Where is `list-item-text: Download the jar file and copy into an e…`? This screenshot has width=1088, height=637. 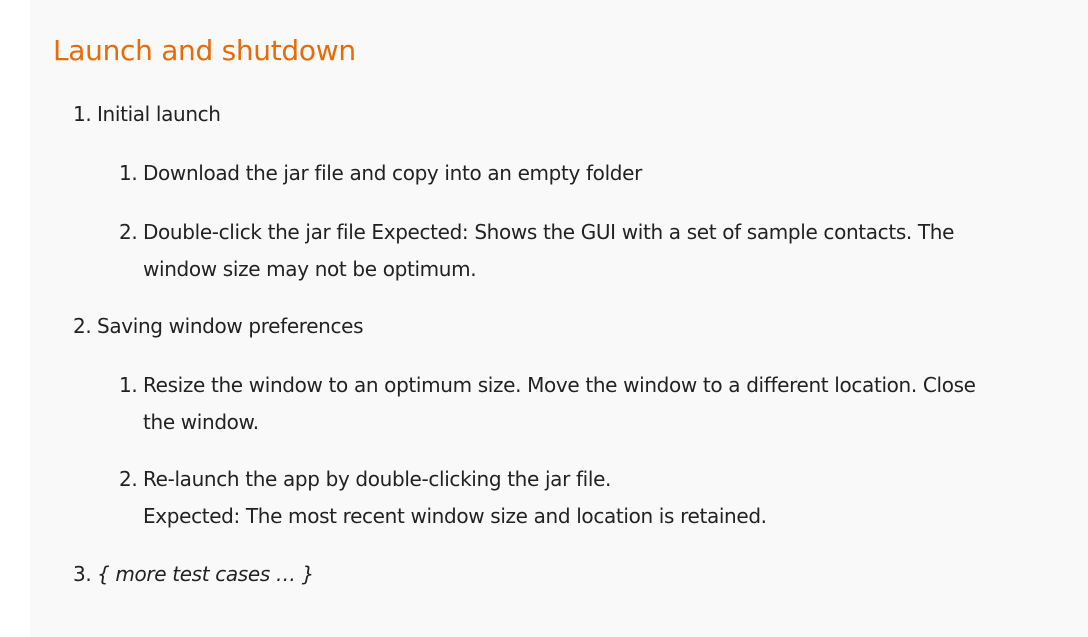
list-item-text: Download the jar file and copy into an e… is located at coordinates (392, 173).